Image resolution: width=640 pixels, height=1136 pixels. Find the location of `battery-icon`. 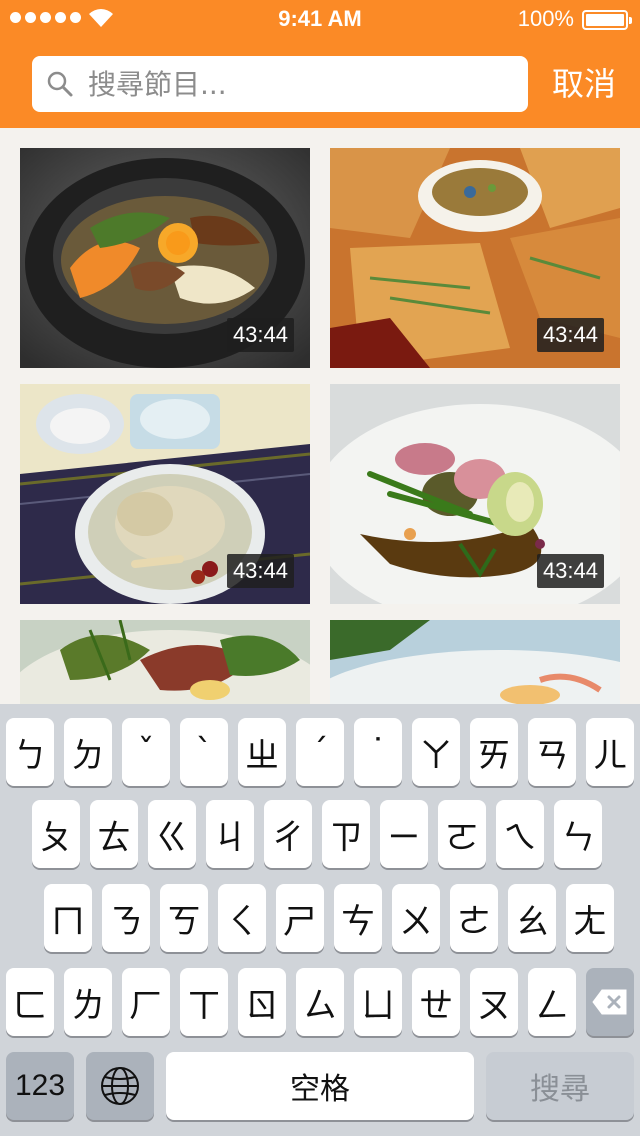

battery-icon is located at coordinates (607, 20).